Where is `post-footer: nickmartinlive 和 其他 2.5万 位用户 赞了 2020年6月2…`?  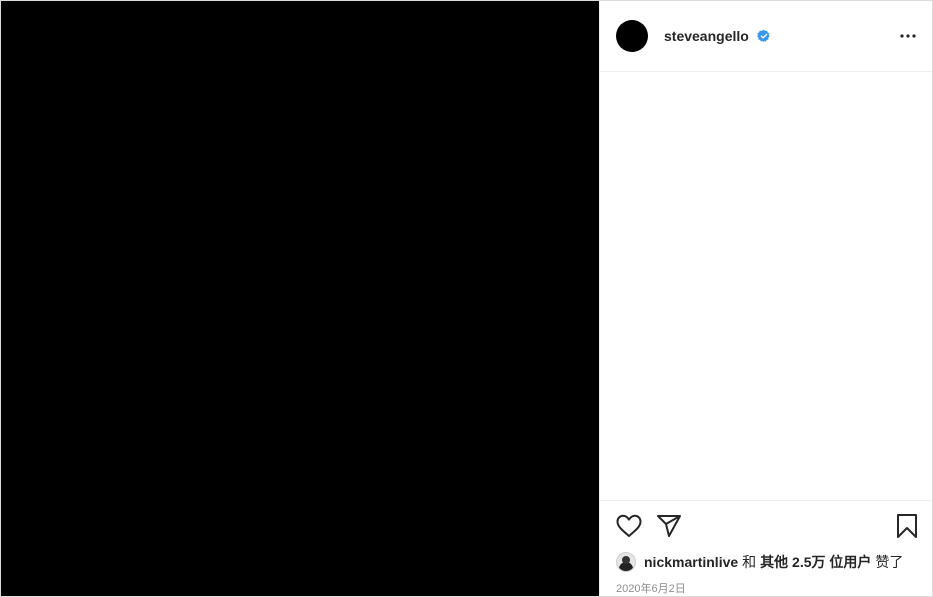
post-footer: nickmartinlive 和 其他 2.5万 位用户 赞了 2020年6月2… is located at coordinates (766, 548).